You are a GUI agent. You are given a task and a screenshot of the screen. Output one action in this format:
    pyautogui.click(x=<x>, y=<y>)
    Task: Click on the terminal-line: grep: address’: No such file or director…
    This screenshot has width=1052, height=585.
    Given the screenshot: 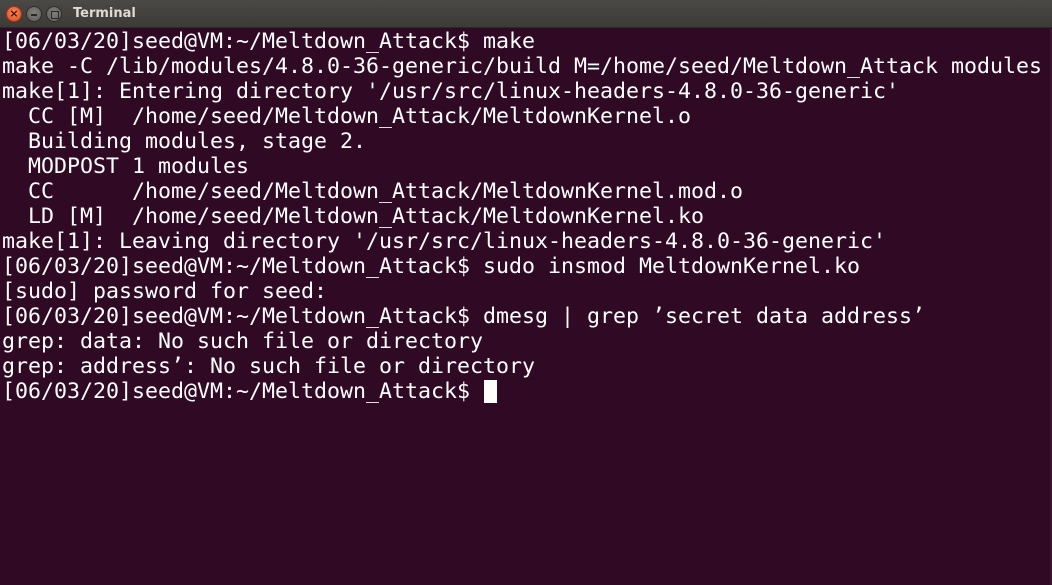 What is the action you would take?
    pyautogui.click(x=269, y=366)
    